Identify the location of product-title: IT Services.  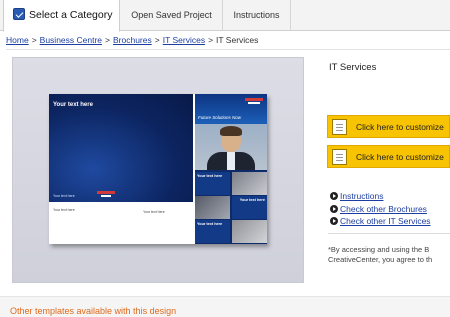
(353, 67).